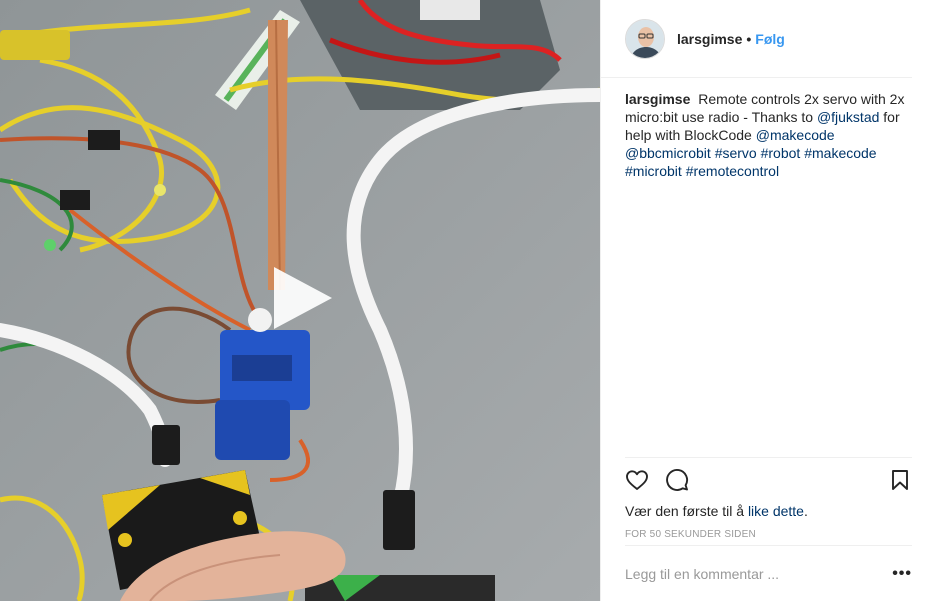 The width and height of the screenshot is (936, 601). What do you see at coordinates (732, 171) in the screenshot?
I see `hashtag-link: #remotecontrol` at bounding box center [732, 171].